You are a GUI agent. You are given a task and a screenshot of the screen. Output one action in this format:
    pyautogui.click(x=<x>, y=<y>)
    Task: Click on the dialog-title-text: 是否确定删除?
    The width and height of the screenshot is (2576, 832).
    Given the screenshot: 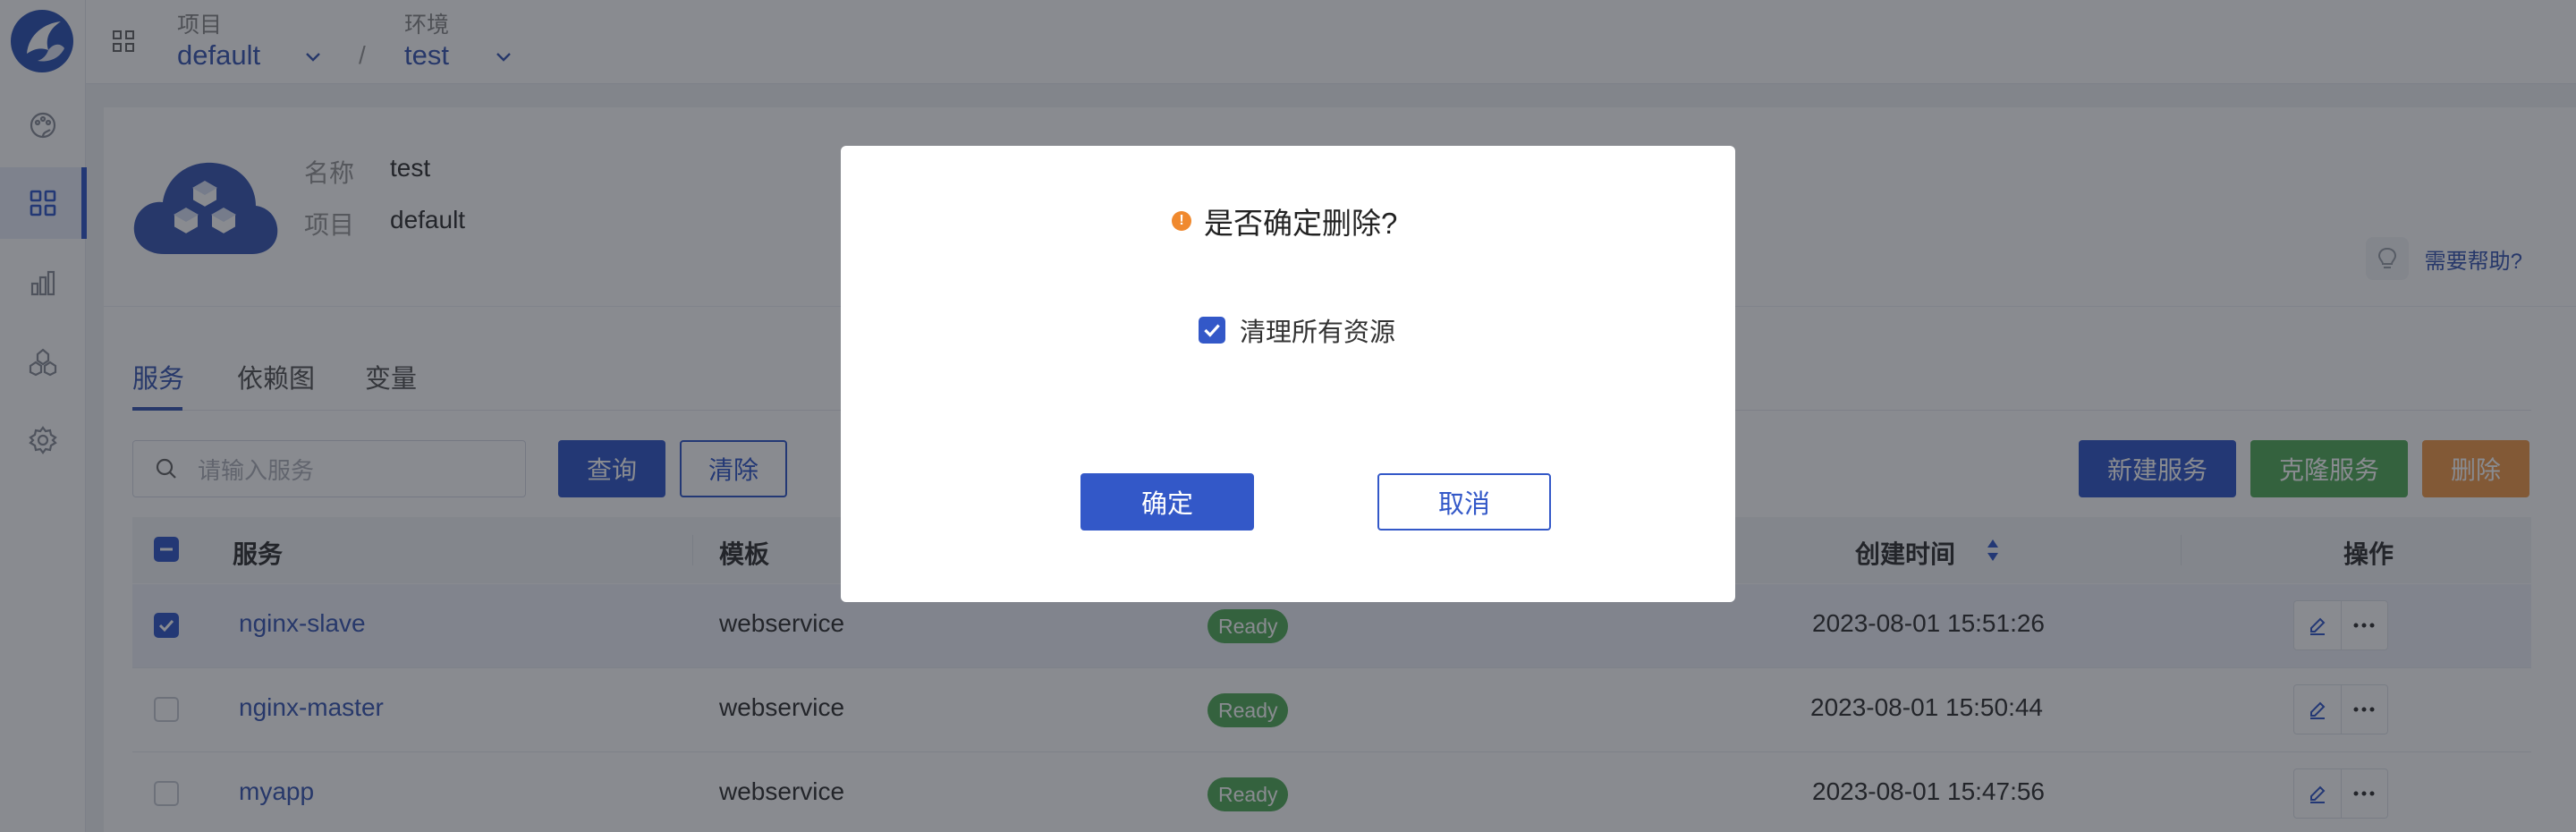 What is the action you would take?
    pyautogui.click(x=1301, y=223)
    